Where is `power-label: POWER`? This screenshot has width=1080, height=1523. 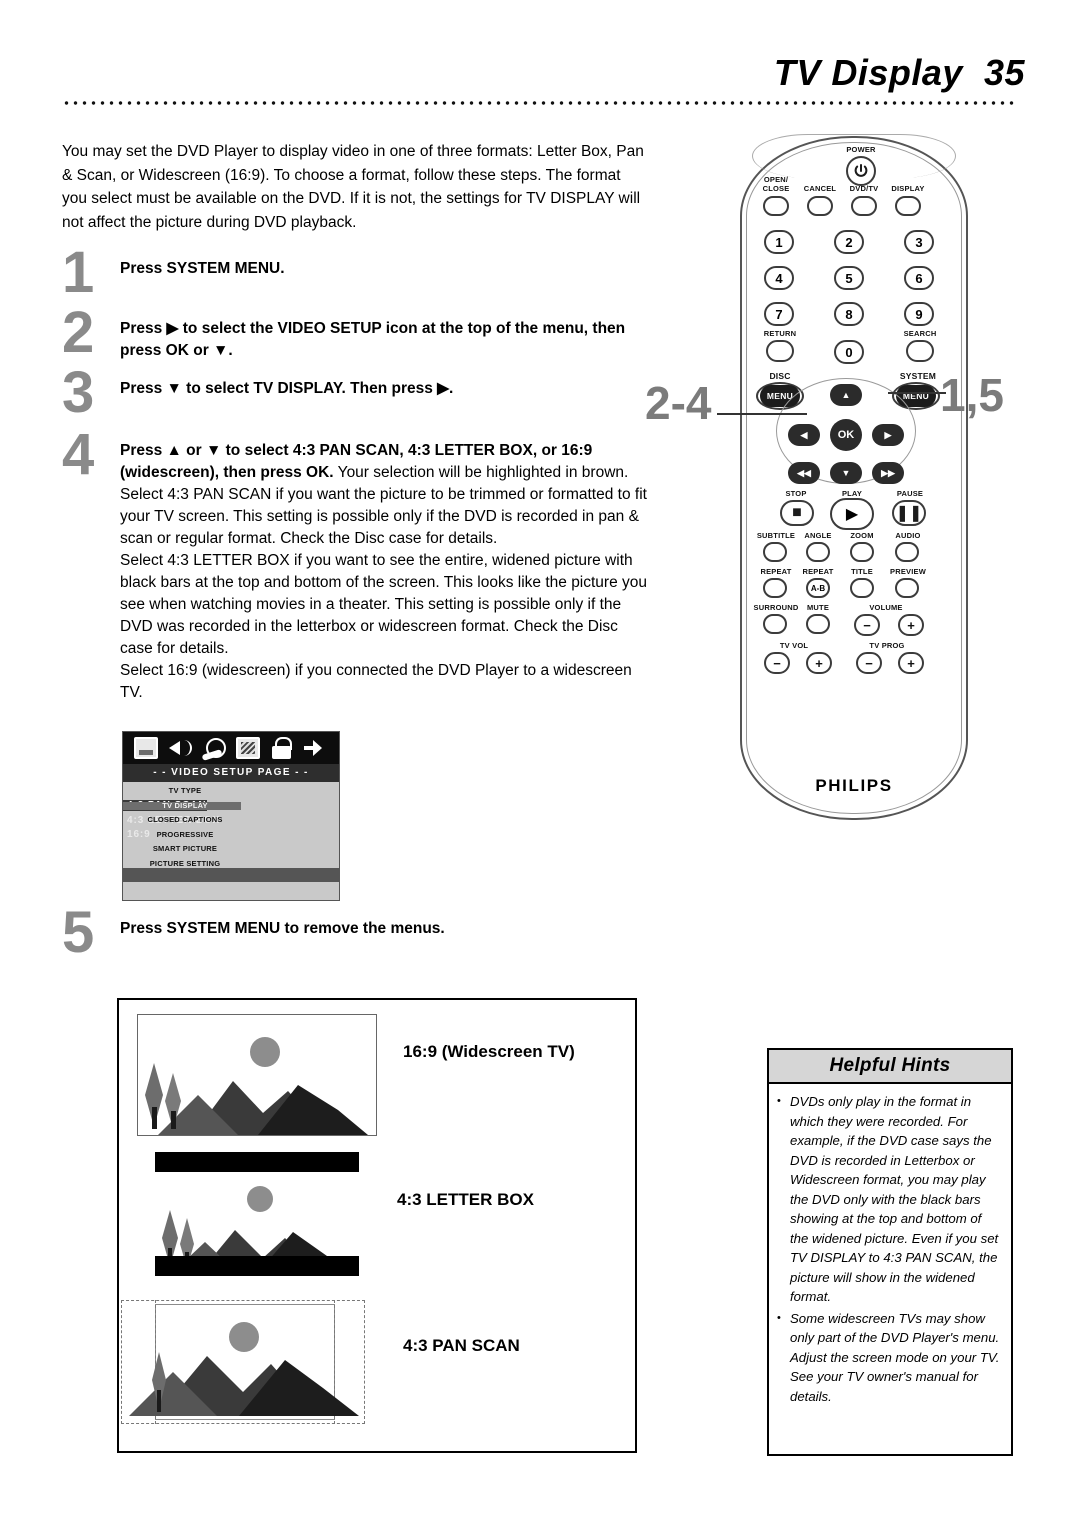
power-label: POWER is located at coordinates (861, 149).